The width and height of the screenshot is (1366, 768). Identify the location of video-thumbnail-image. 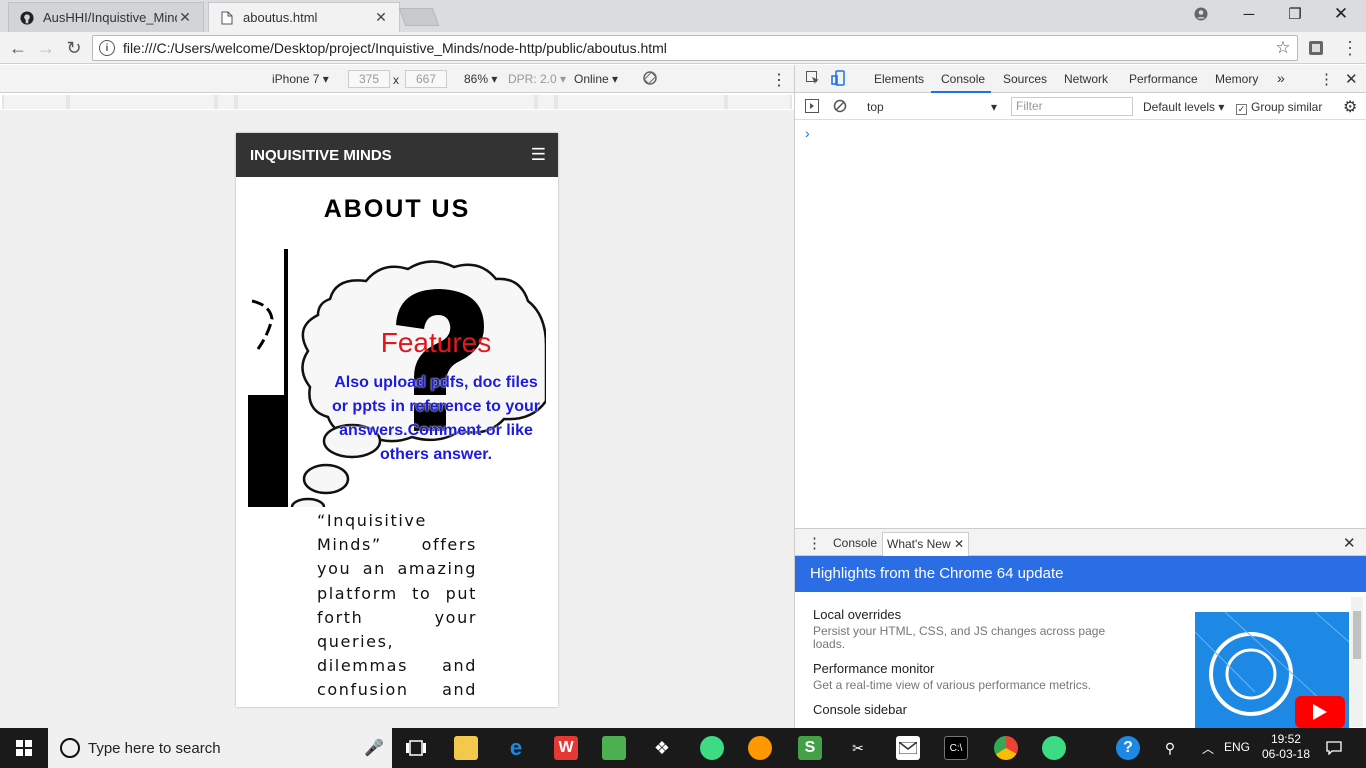
(1272, 670).